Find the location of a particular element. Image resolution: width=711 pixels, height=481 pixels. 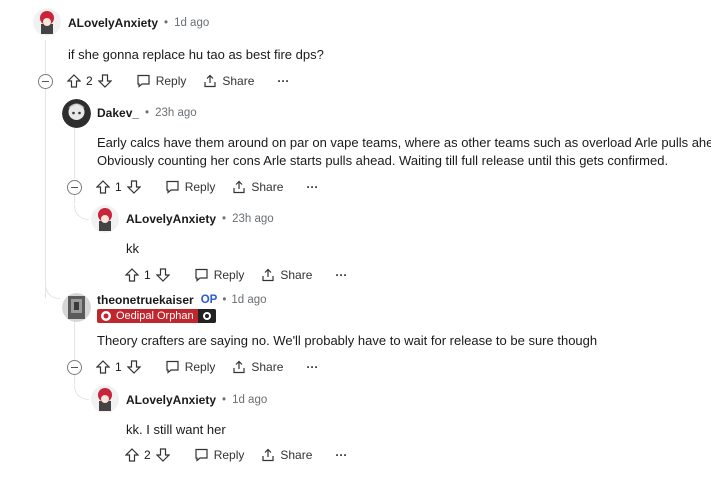

flair-end-icon is located at coordinates (206, 316).